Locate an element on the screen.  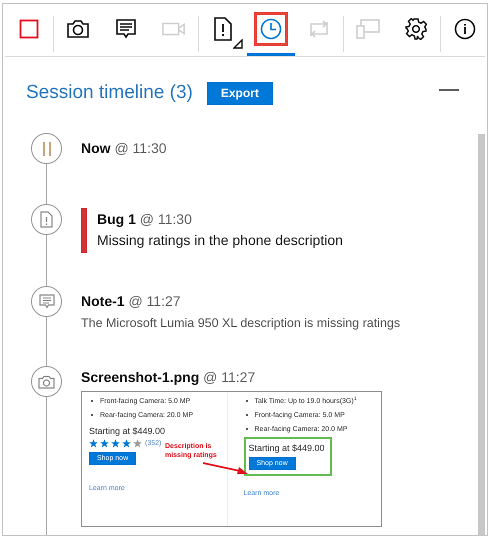
entry-title: Note-1 @ 11:27 is located at coordinates (131, 301).